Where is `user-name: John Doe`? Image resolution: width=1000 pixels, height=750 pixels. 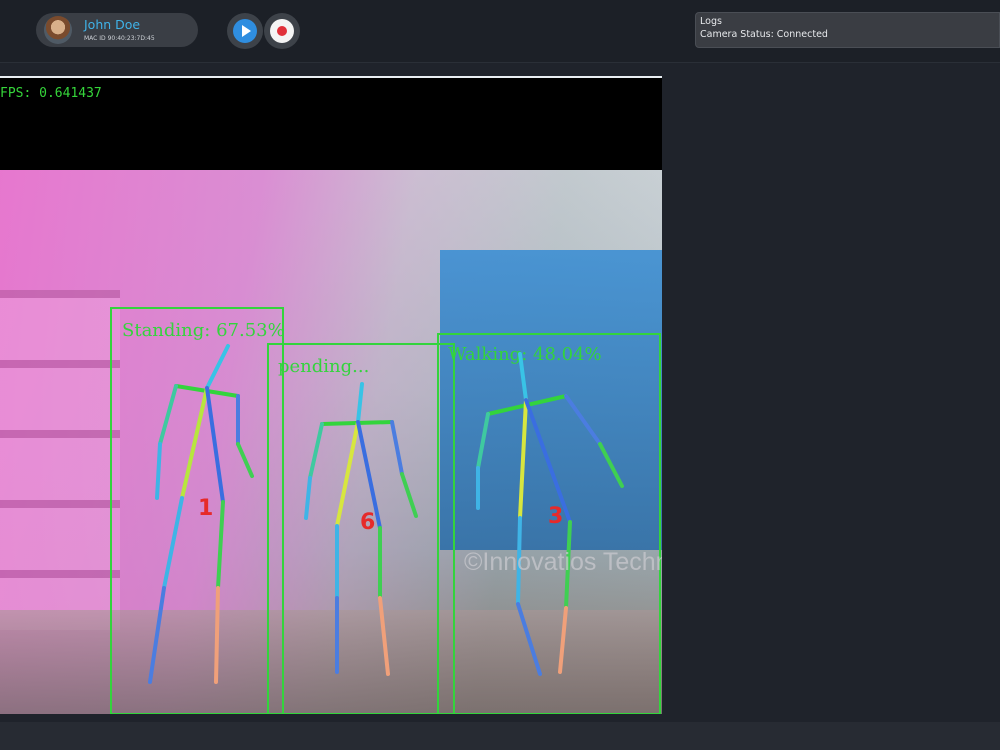 user-name: John Doe is located at coordinates (112, 24).